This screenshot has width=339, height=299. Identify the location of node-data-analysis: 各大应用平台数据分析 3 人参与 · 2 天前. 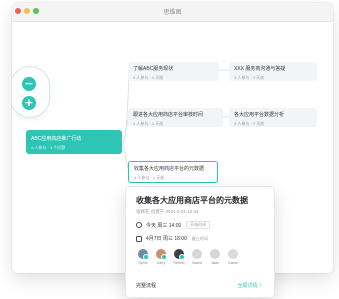
(273, 117).